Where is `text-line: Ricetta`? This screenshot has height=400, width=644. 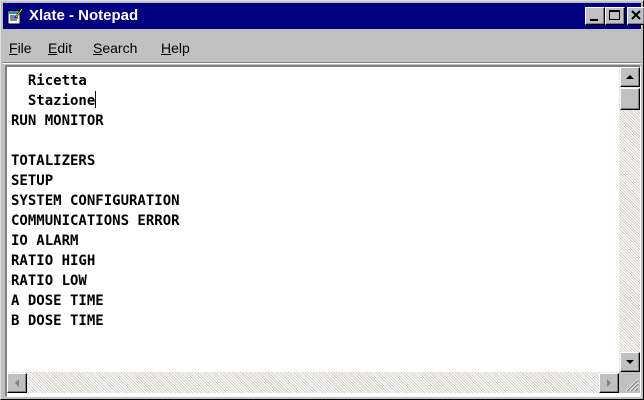 text-line: Ricetta is located at coordinates (49, 81).